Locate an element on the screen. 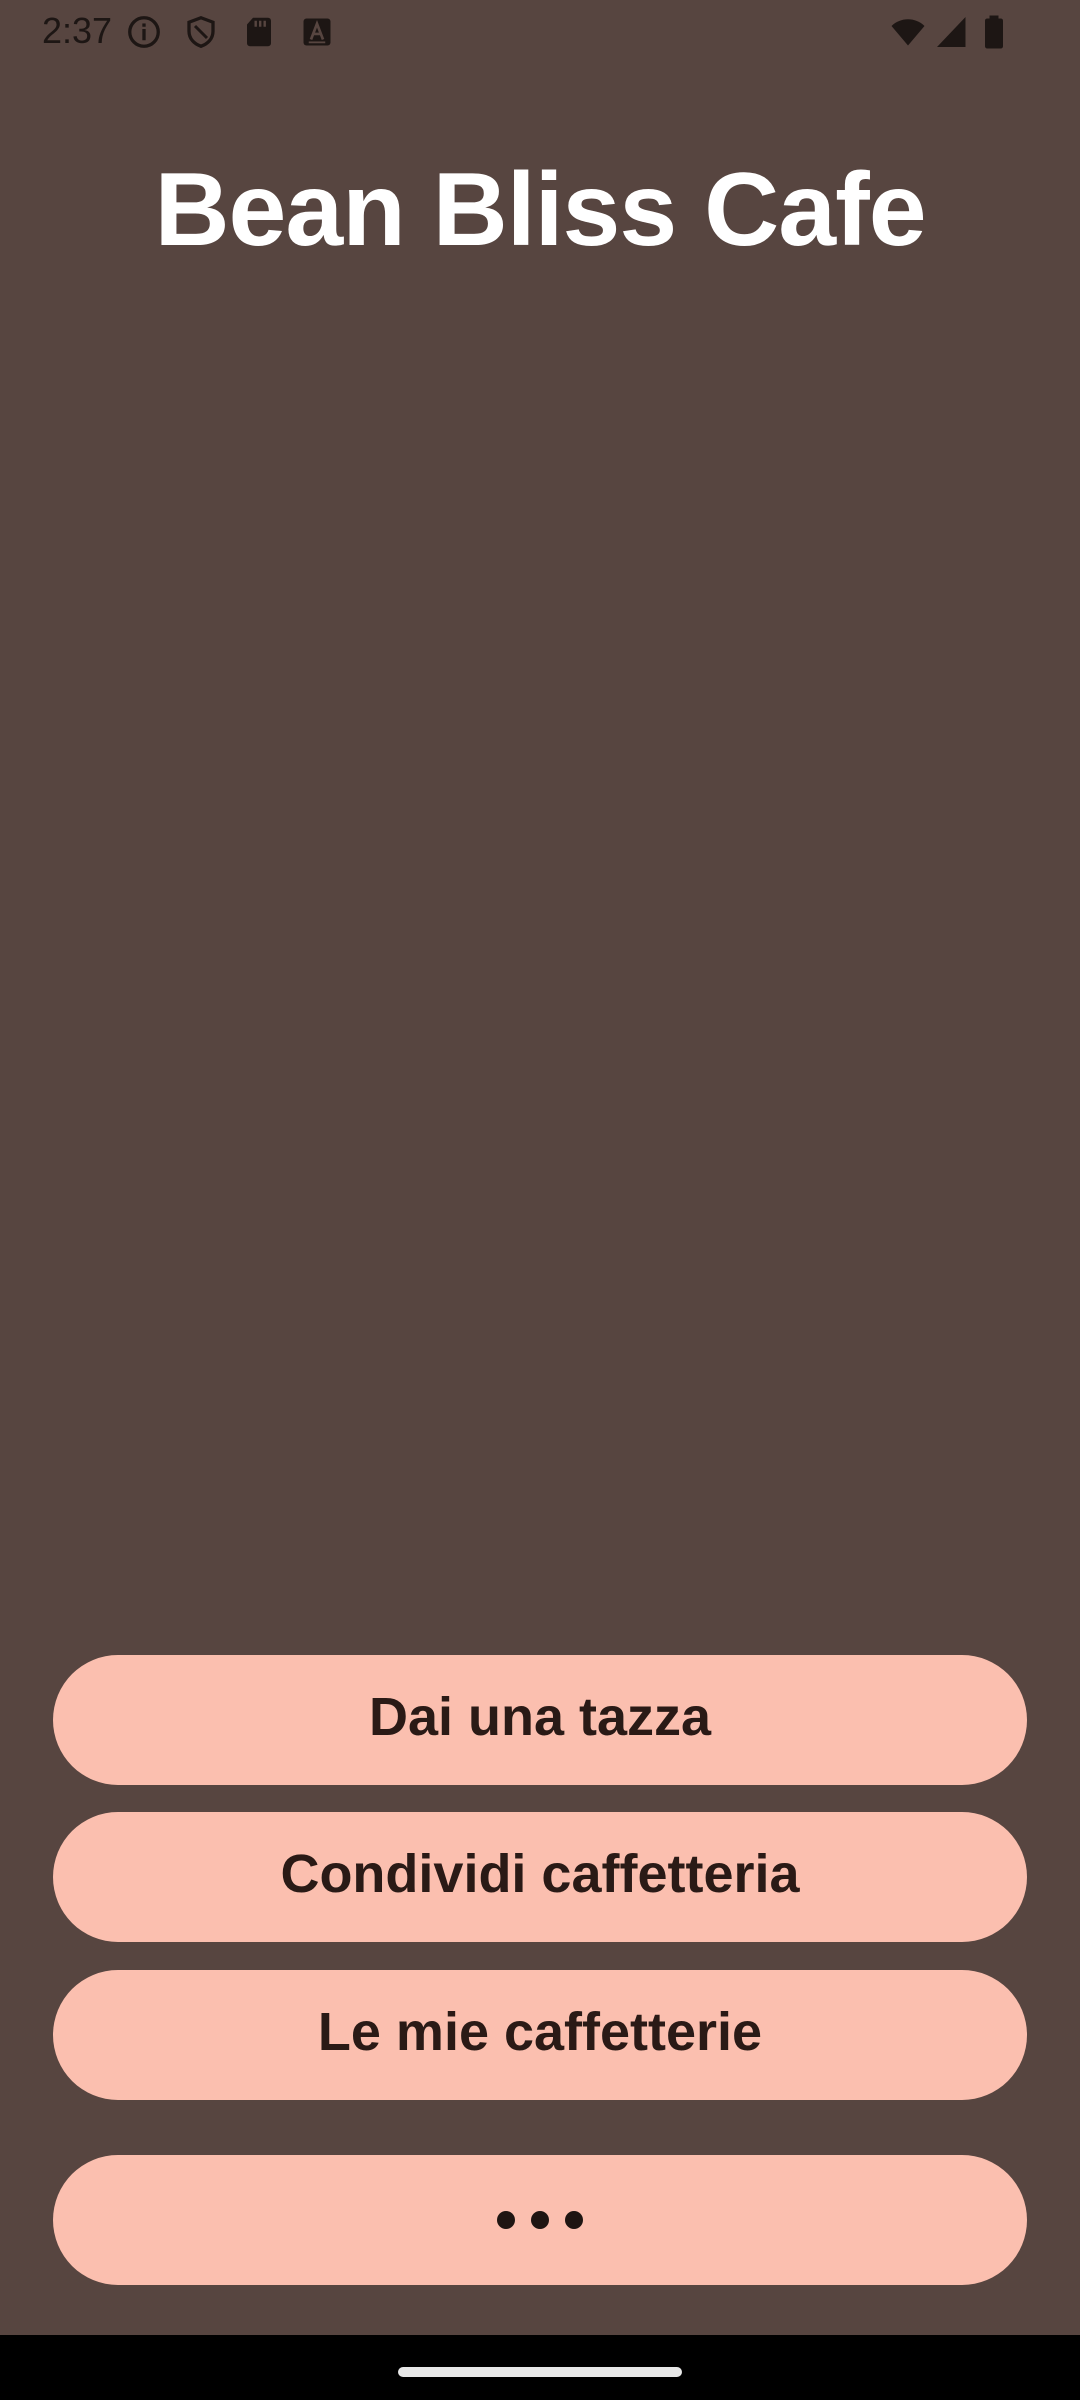  share-cafe-button: Condividi caffetteria is located at coordinates (540, 1877).